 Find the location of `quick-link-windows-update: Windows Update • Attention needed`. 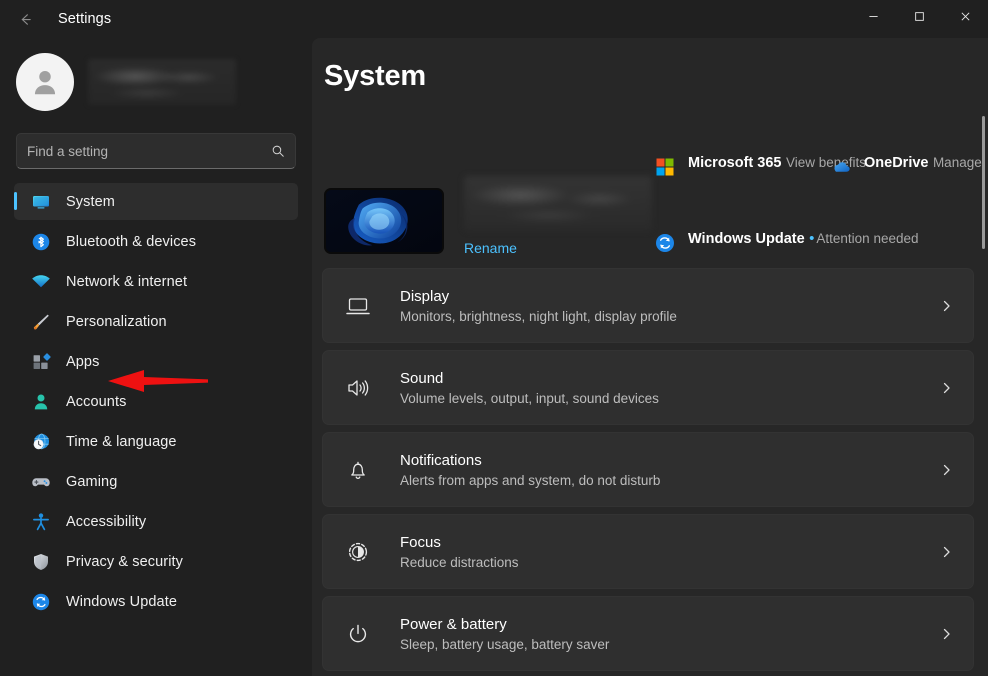

quick-link-windows-update: Windows Update • Attention needed is located at coordinates (786, 242).